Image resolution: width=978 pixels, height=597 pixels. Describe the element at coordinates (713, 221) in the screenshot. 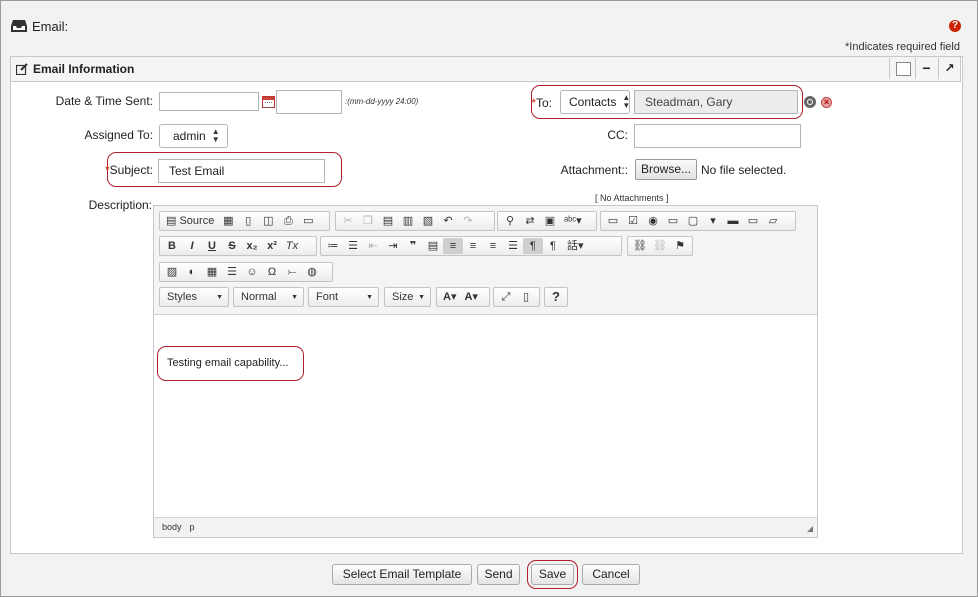

I see `select-field-icon: ▾` at that location.